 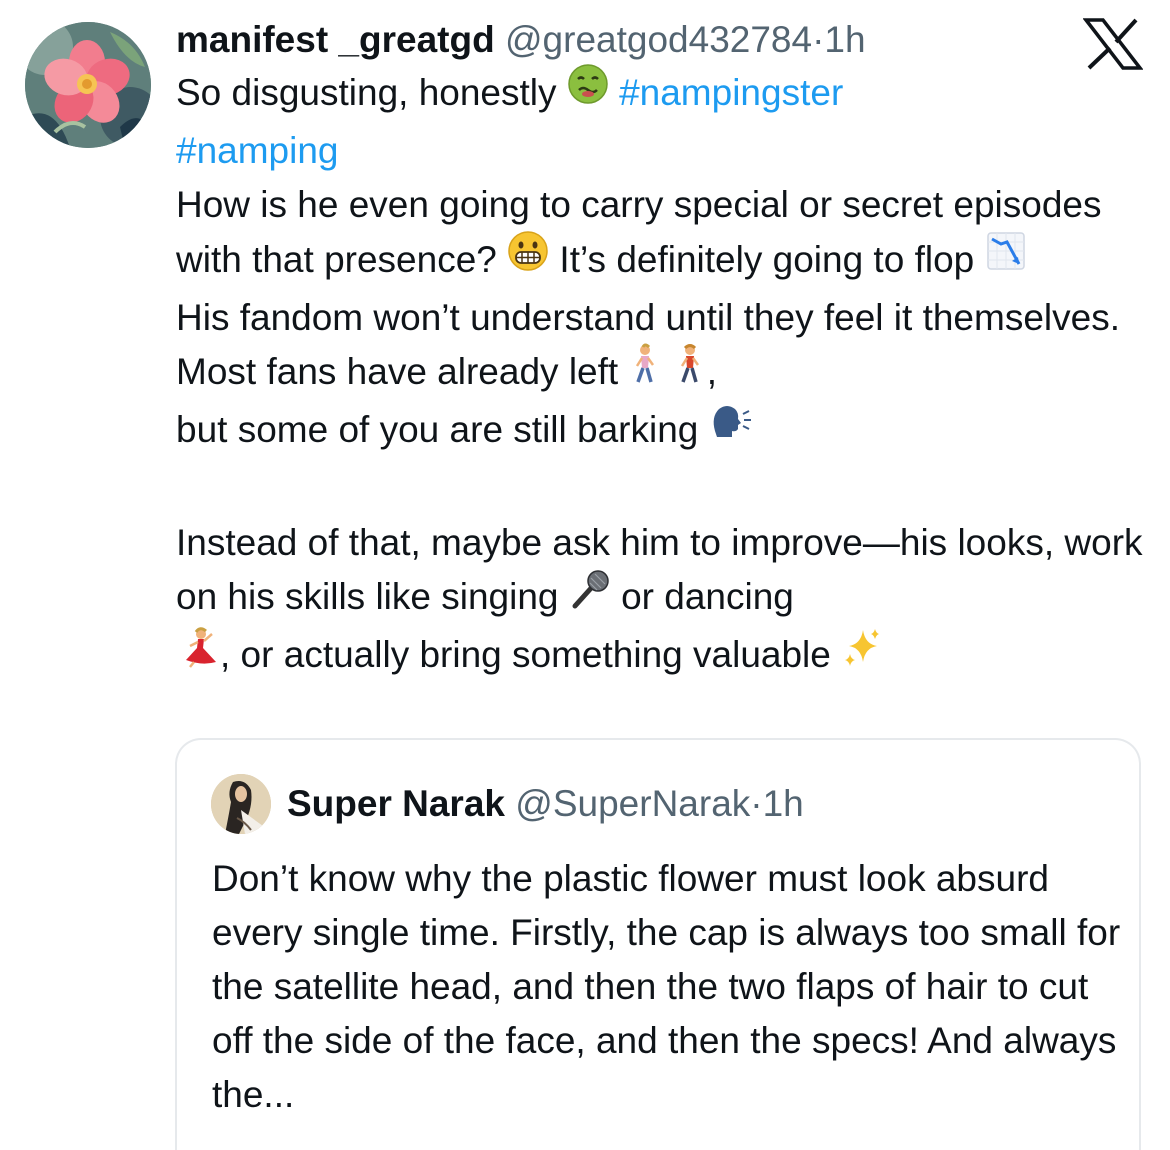 I want to click on quoted-author-handle: @SuperNarak, so click(x=632, y=803).